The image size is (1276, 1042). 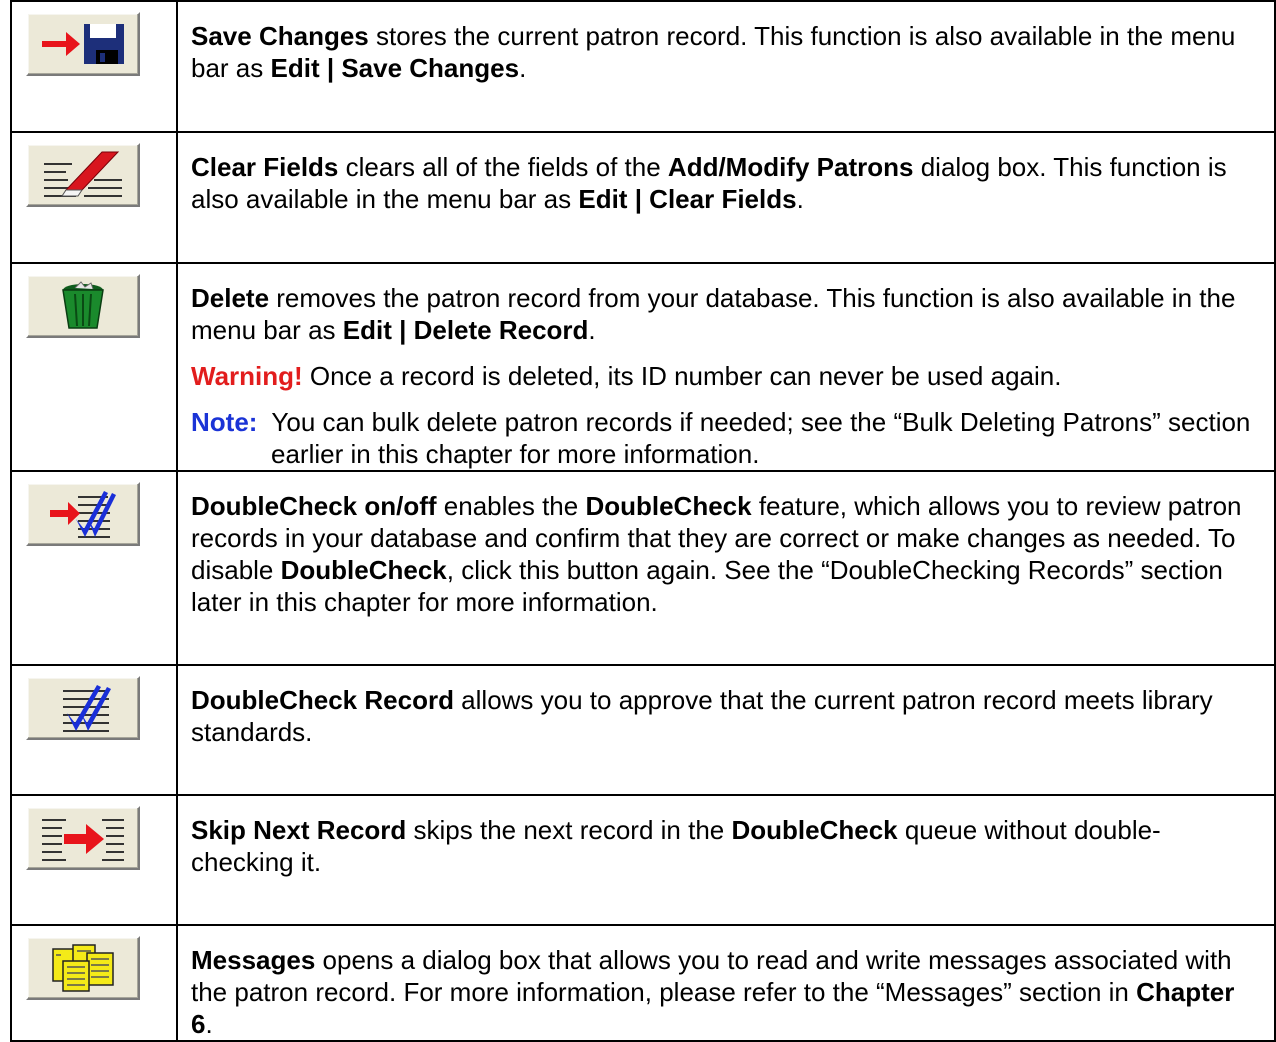 I want to click on note-label: Note:, so click(x=224, y=422).